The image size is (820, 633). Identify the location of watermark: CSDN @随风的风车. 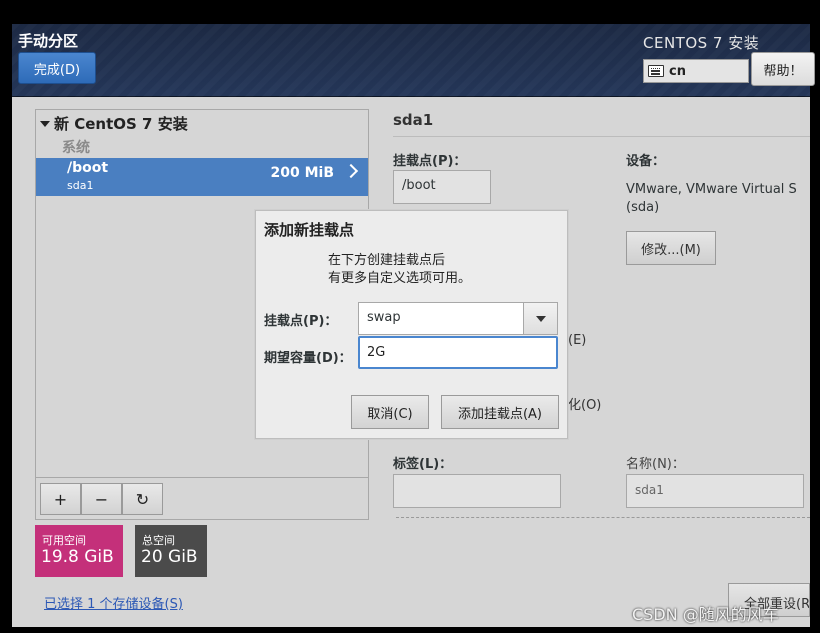
(705, 614).